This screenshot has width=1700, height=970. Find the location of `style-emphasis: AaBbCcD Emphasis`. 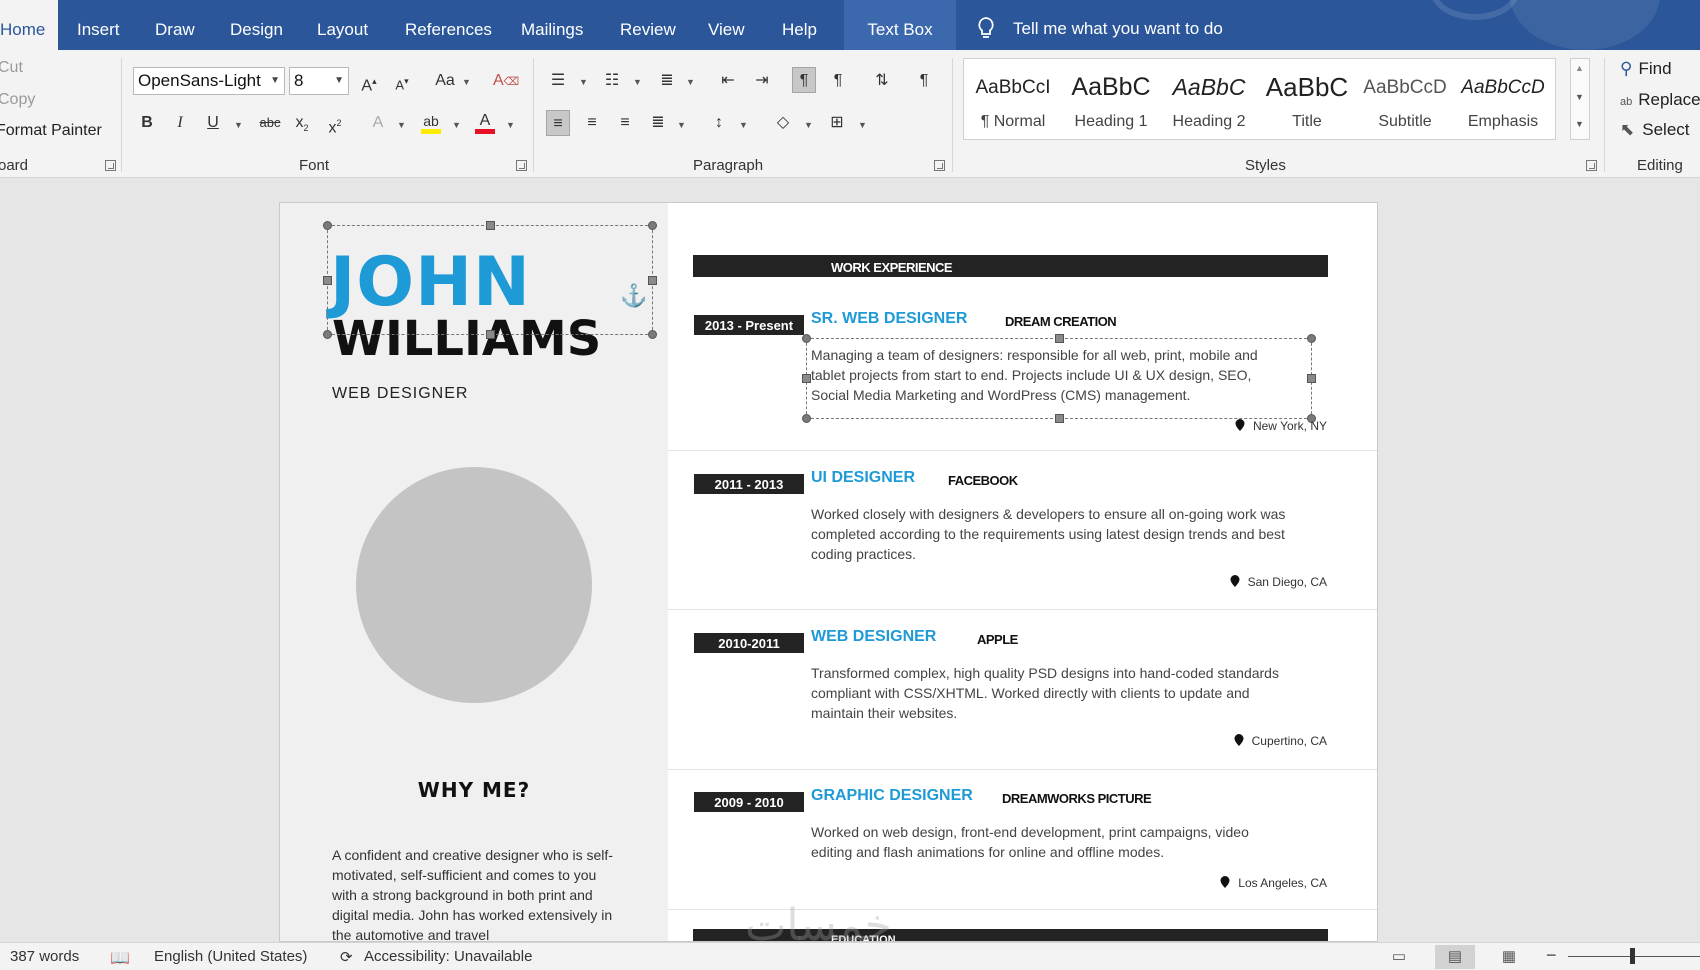

style-emphasis: AaBbCcD Emphasis is located at coordinates (1503, 99).